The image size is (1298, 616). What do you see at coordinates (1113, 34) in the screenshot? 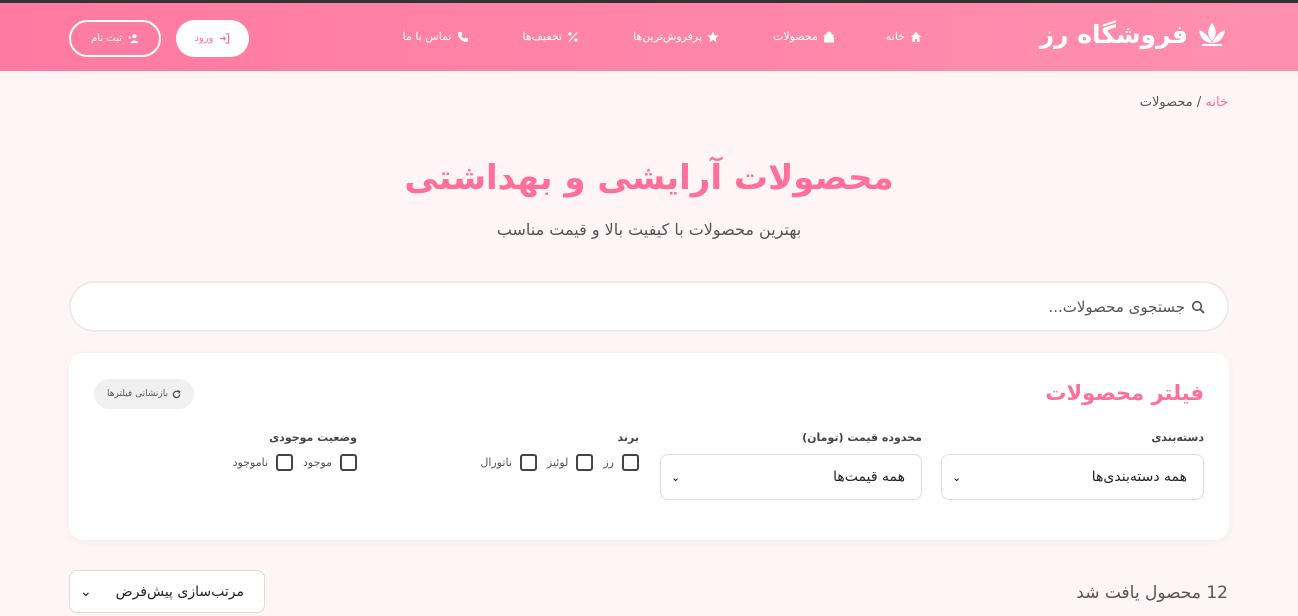
I see `brand-name: فروشگاه رز` at bounding box center [1113, 34].